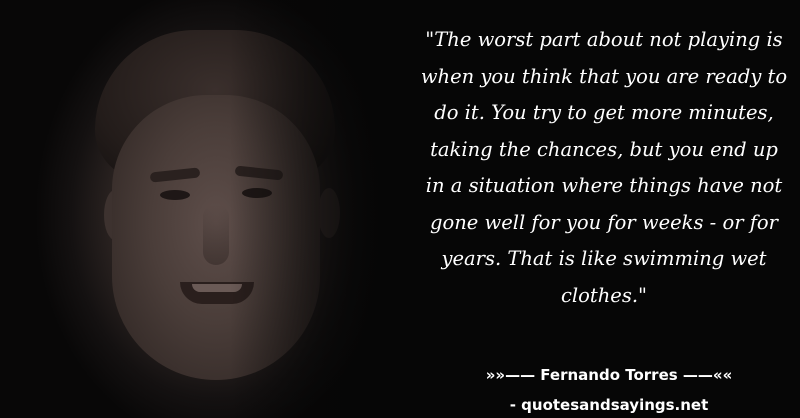 The height and width of the screenshot is (418, 800). What do you see at coordinates (609, 375) in the screenshot?
I see `author-line: »»—— Fernando Torres ——««` at bounding box center [609, 375].